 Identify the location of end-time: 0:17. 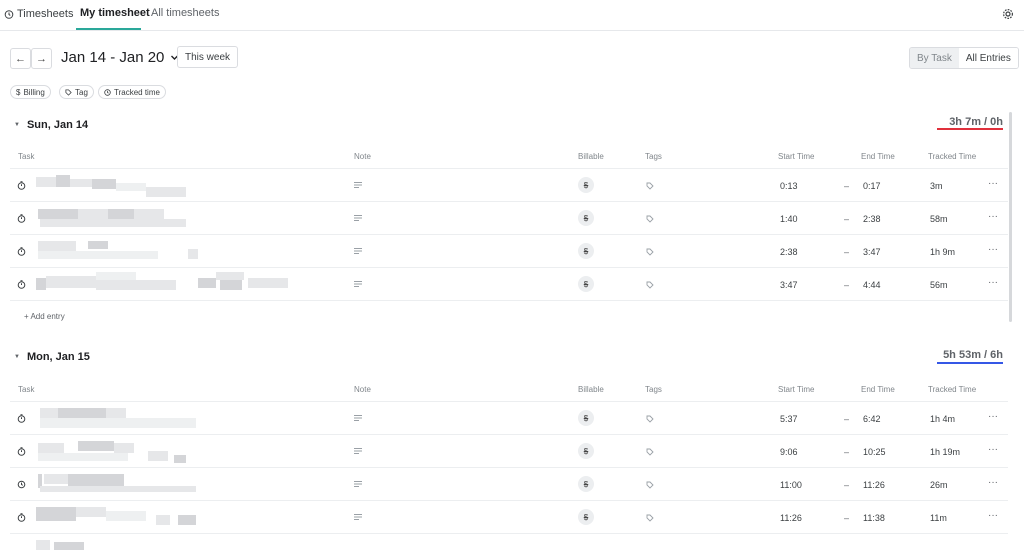
(872, 186).